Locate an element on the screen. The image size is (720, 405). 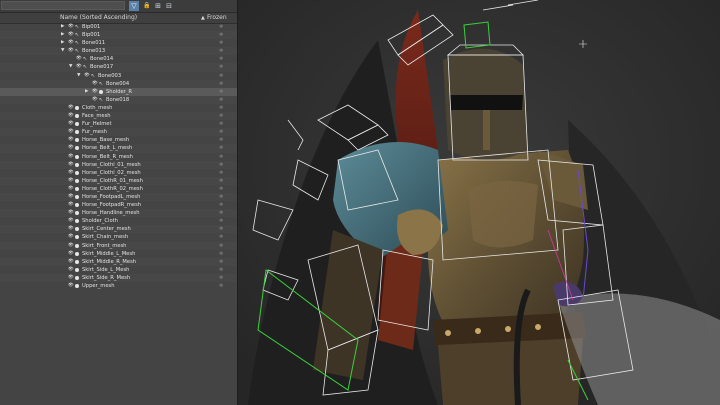
tree-row: ▼ 👁 ↖ Bone017 ❄ is located at coordinates (118, 67).